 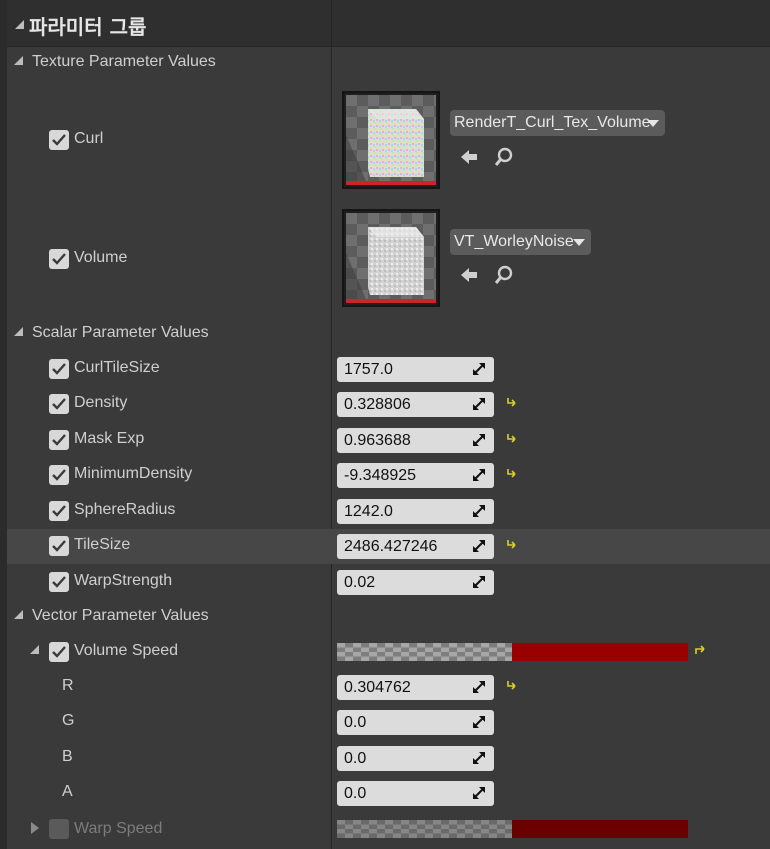 I want to click on column-divider, so click(x=331, y=424).